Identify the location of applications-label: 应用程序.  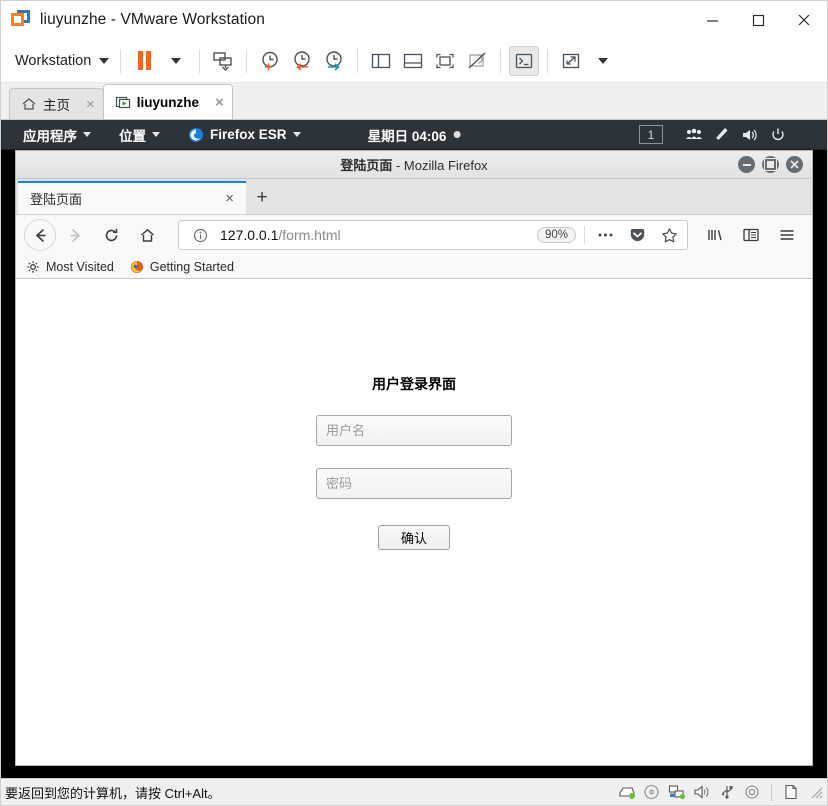
(50, 136).